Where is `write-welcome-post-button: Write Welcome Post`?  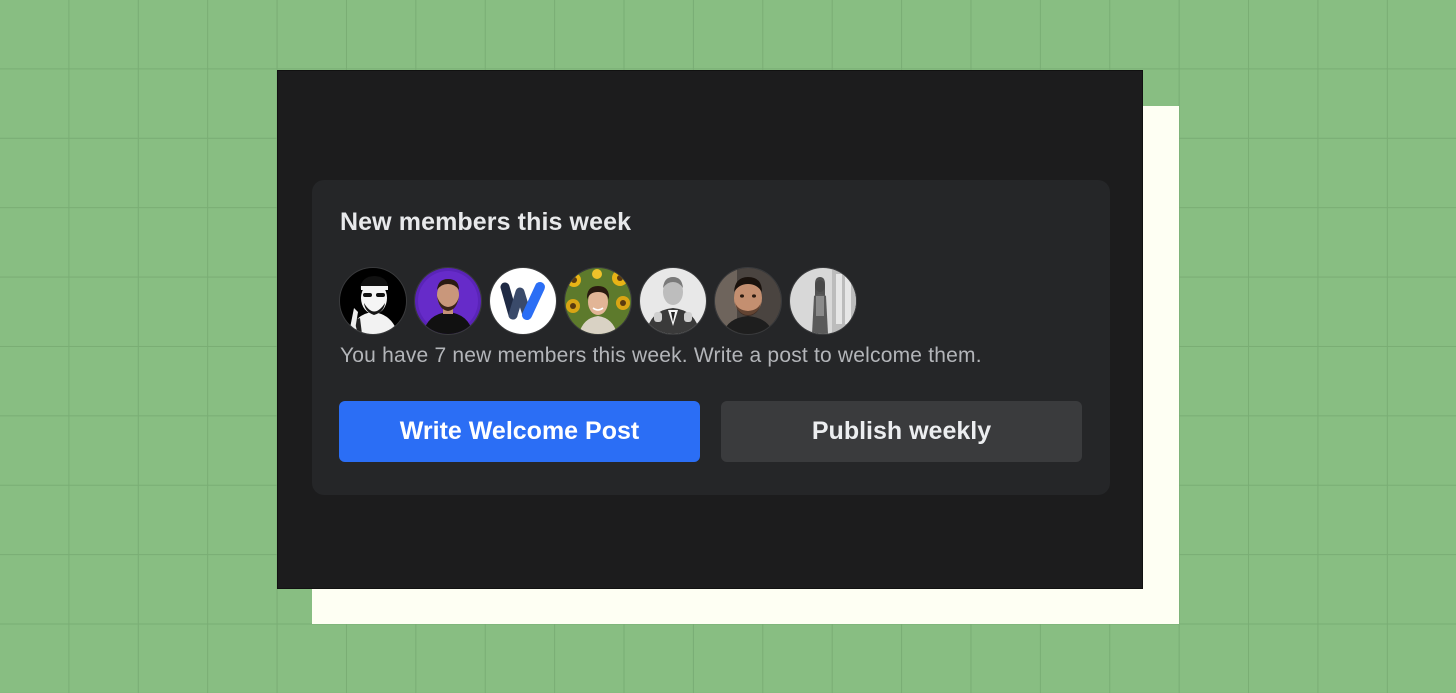
write-welcome-post-button: Write Welcome Post is located at coordinates (519, 431).